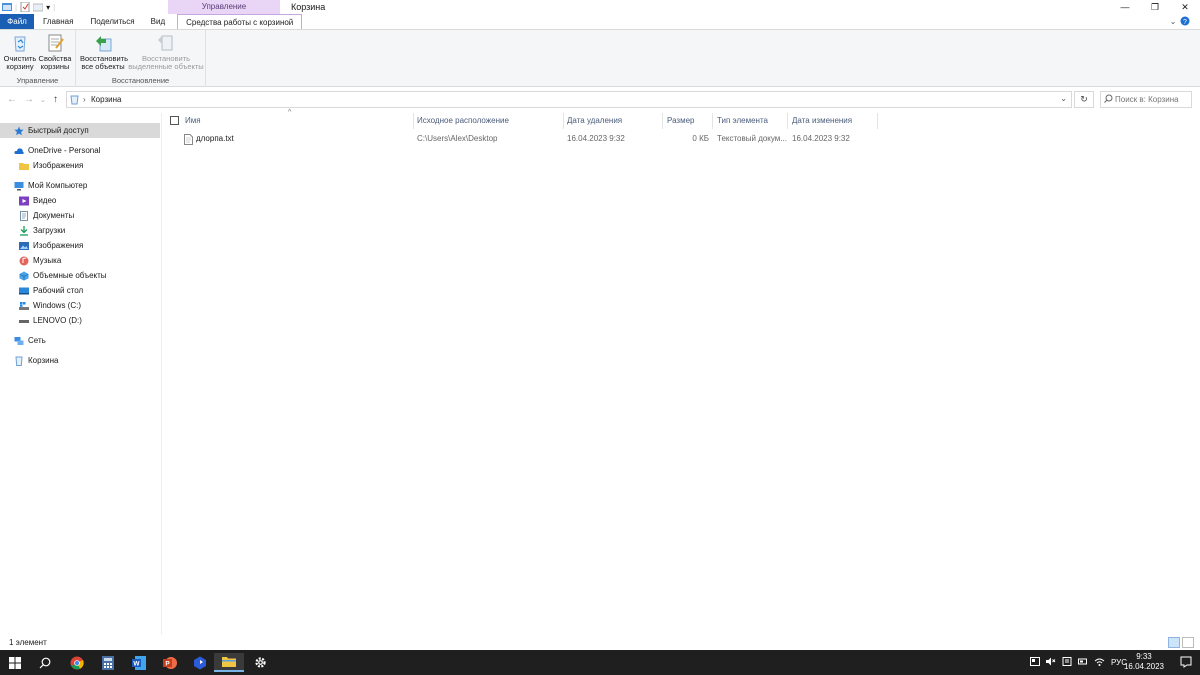  I want to click on qat-dropdown-icon: ▾, so click(48, 7).